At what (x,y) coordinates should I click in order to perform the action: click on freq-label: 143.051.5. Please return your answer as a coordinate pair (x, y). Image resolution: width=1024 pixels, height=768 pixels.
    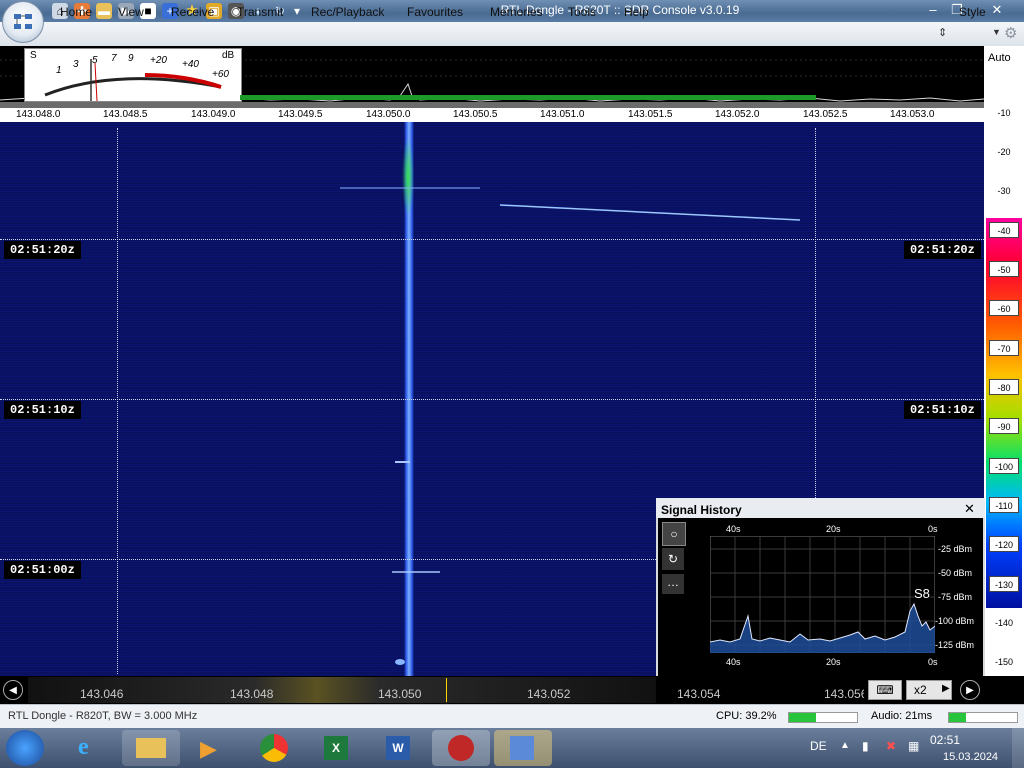
    Looking at the image, I should click on (650, 114).